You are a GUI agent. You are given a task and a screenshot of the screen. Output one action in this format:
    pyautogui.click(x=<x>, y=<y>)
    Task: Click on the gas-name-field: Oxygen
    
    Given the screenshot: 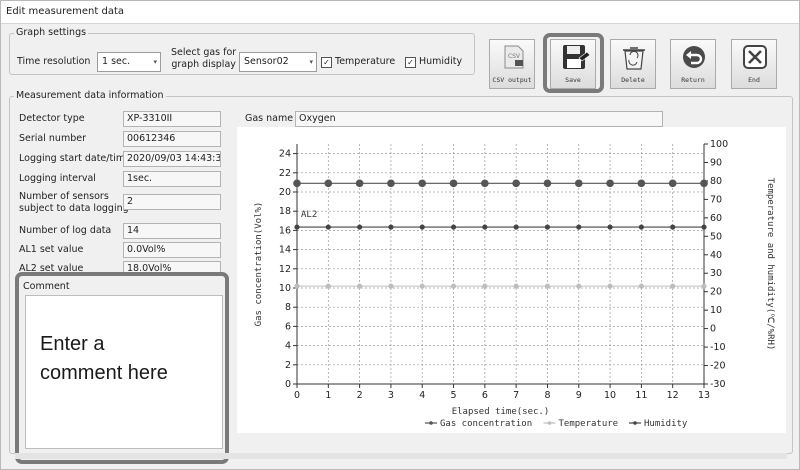 What is the action you would take?
    pyautogui.click(x=479, y=119)
    